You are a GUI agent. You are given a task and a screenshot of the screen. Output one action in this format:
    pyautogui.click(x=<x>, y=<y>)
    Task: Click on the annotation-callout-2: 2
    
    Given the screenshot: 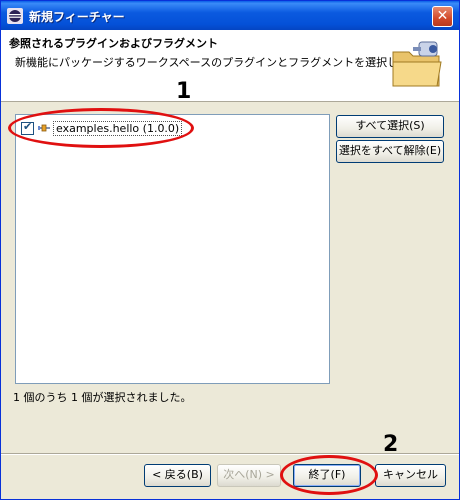 What is the action you would take?
    pyautogui.click(x=391, y=444)
    